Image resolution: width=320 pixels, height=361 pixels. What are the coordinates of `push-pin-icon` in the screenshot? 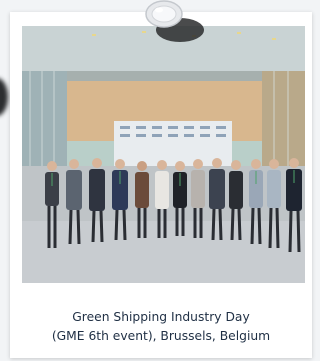 It's located at (175, 24).